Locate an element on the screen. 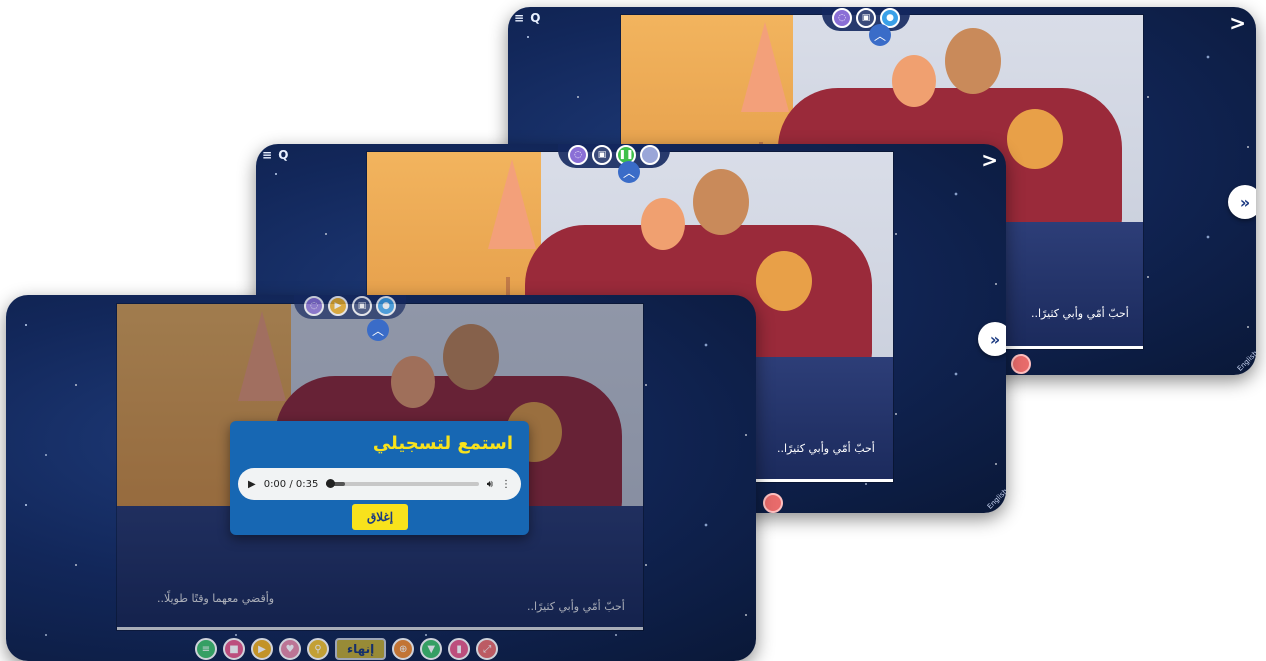  top-toolbar: ◌ ▣ ● is located at coordinates (866, 19).